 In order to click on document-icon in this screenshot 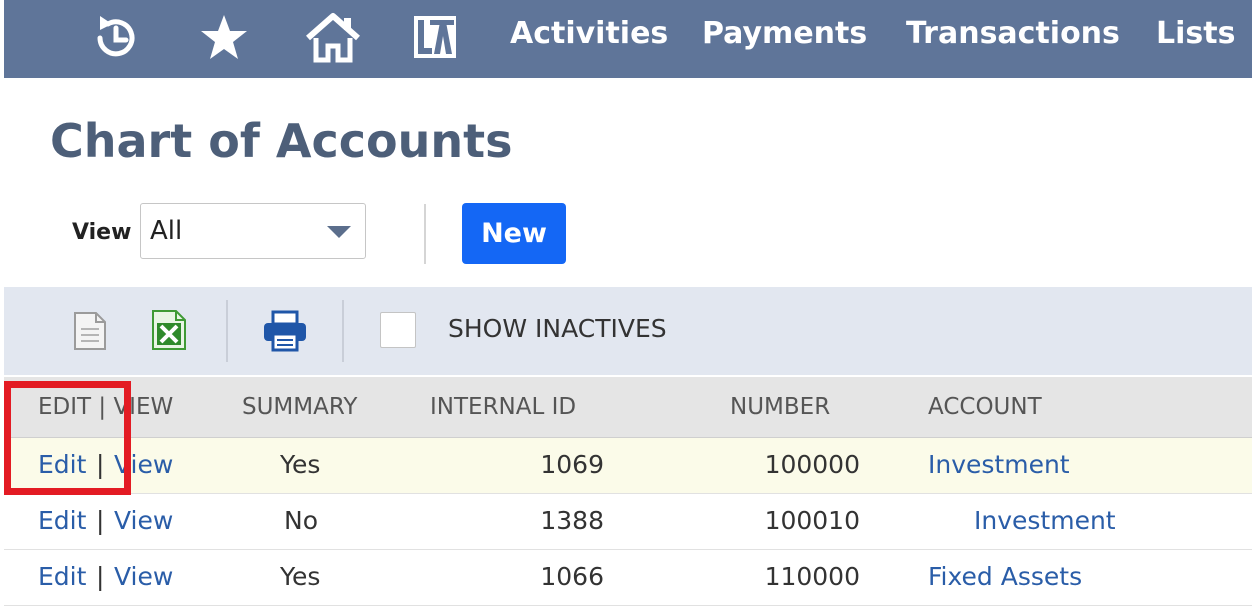, I will do `click(90, 333)`.